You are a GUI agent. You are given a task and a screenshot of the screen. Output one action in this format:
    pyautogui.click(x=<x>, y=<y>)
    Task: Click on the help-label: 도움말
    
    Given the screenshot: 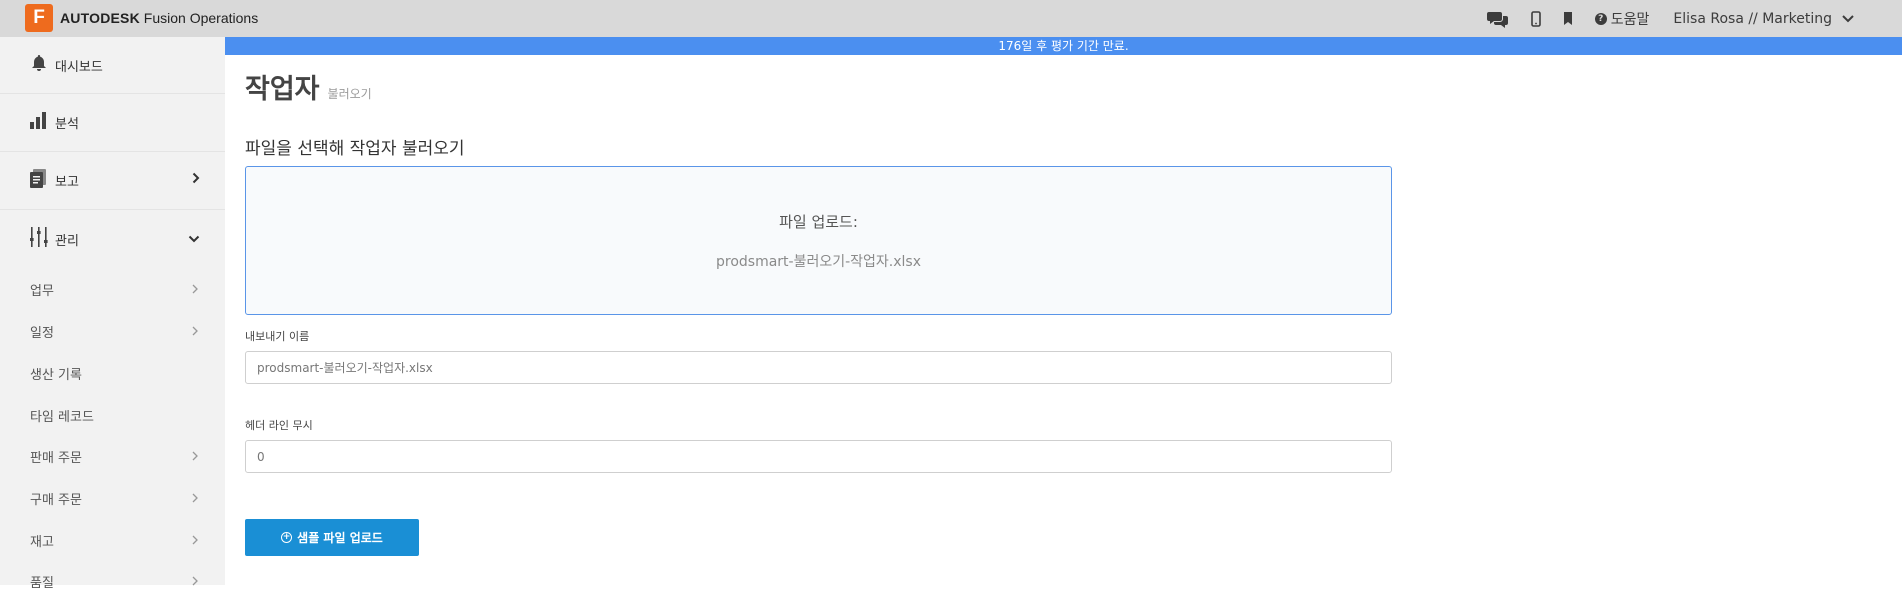 What is the action you would take?
    pyautogui.click(x=1630, y=19)
    